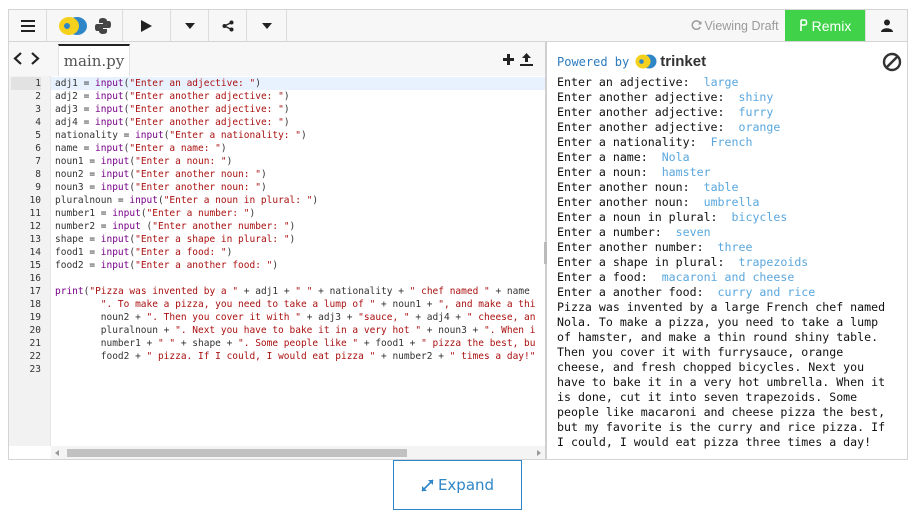 The height and width of the screenshot is (513, 912). I want to click on code-token: "Enter a name: ", so click(175, 148).